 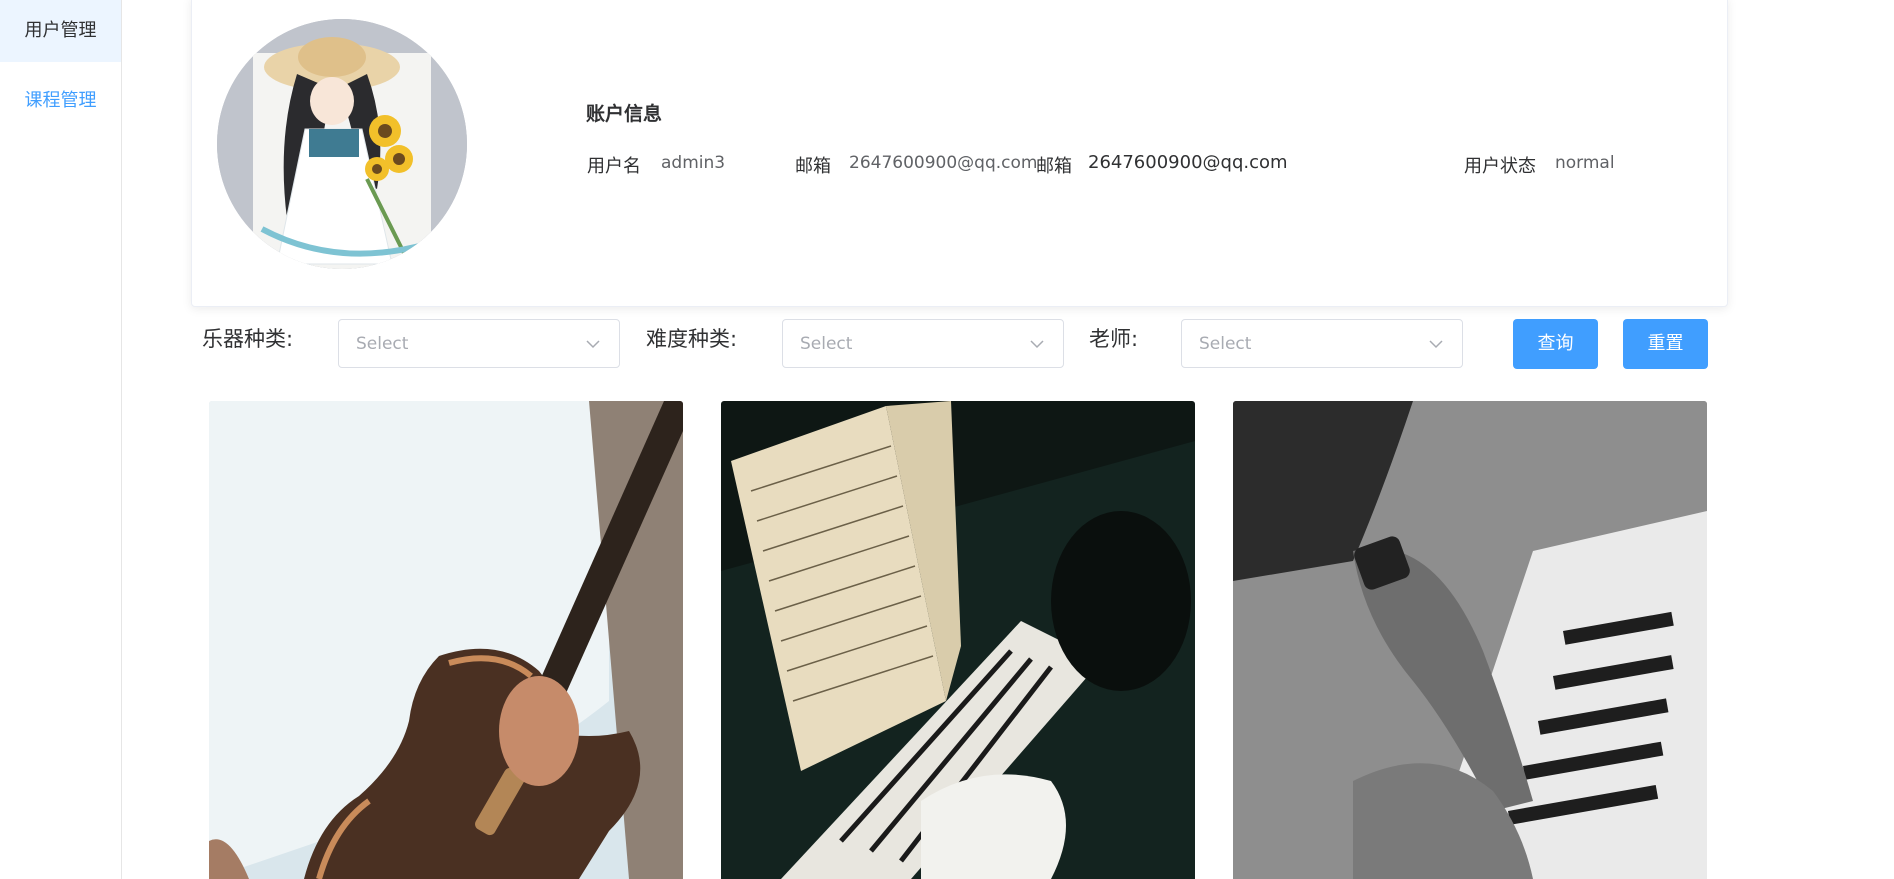 I want to click on avatar, so click(x=342, y=144).